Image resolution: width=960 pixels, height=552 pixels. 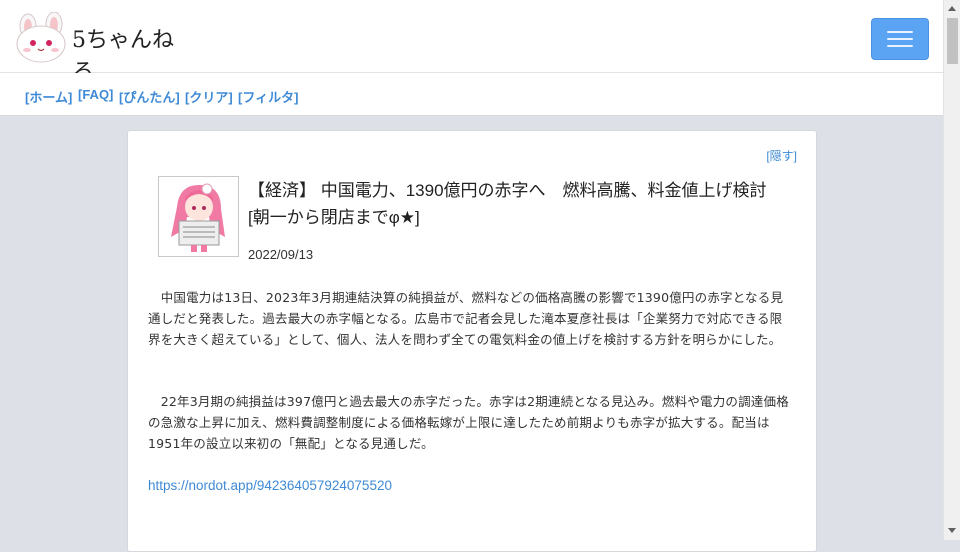 I want to click on hide-link: [隠す], so click(x=781, y=155).